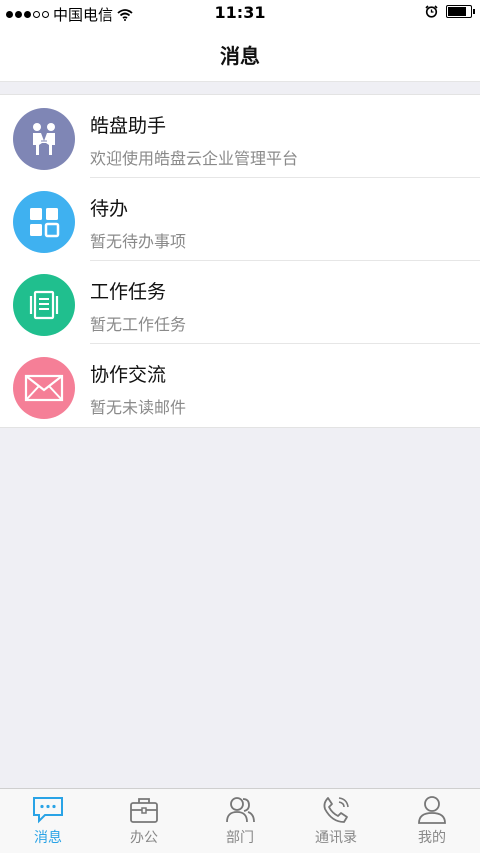  I want to click on tab-contacts: 通讯录, so click(336, 821).